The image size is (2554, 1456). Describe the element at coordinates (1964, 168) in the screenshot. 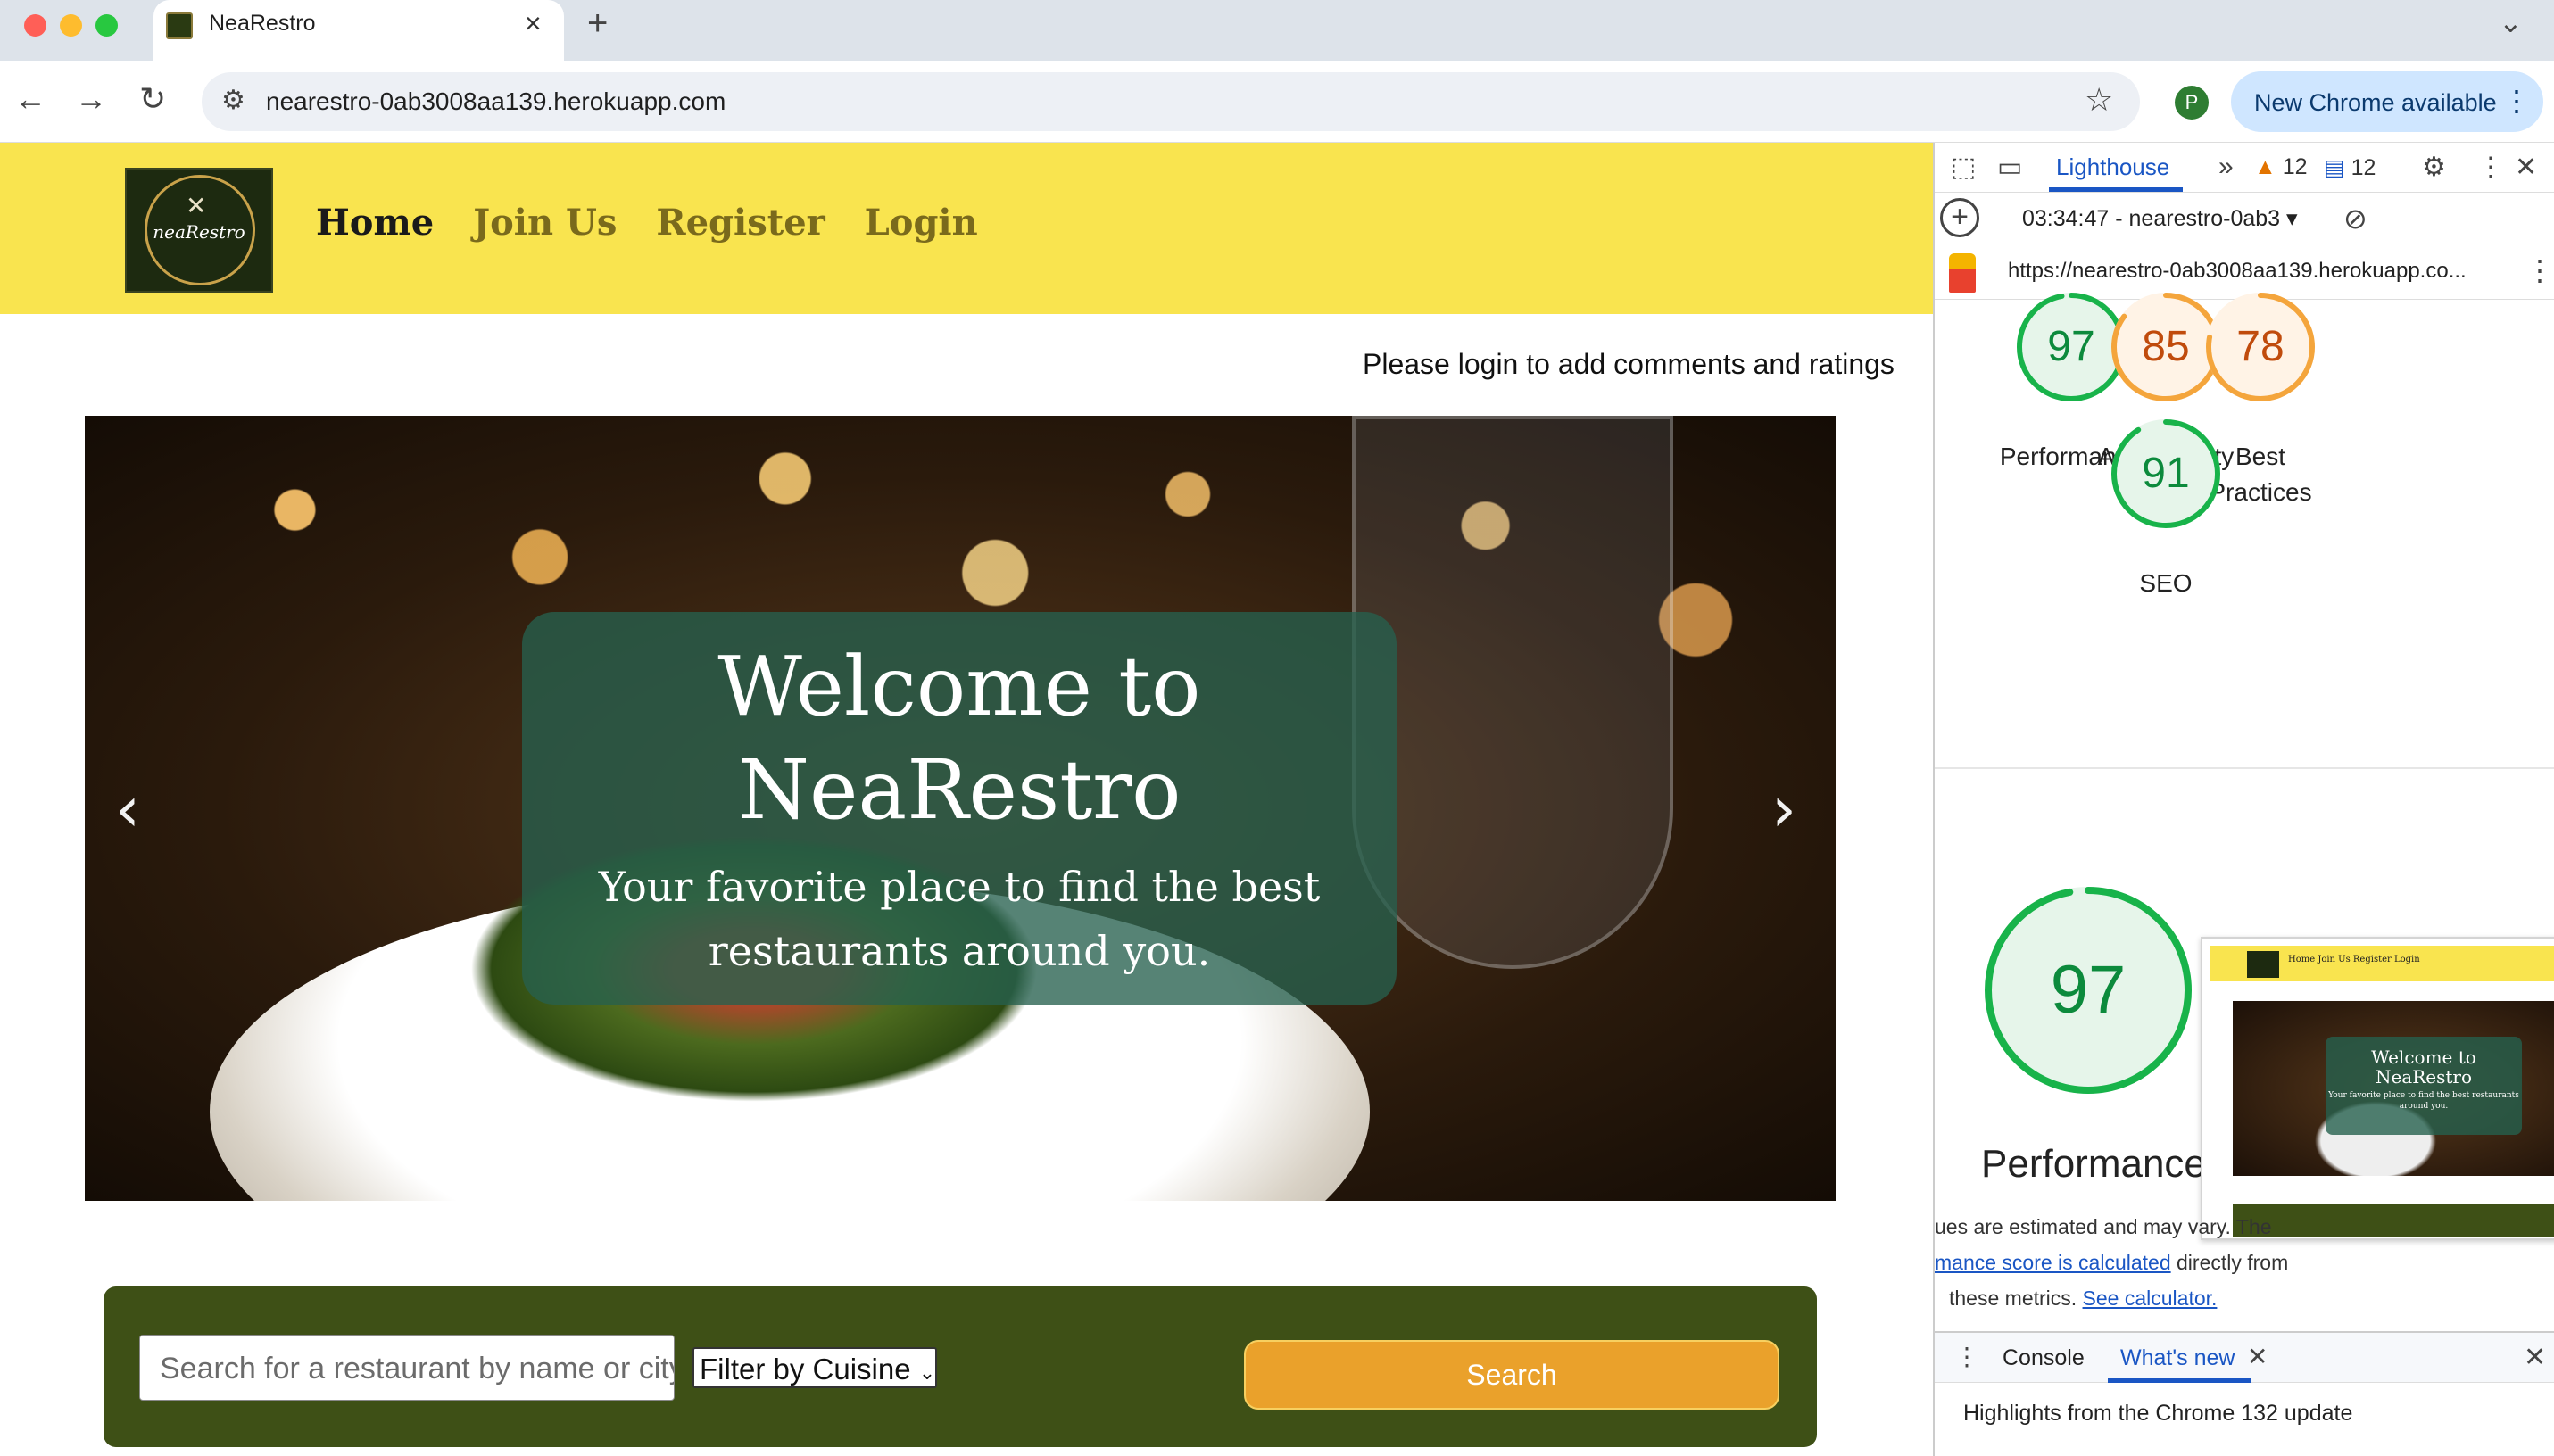

I see `inspect-element-icon: ⬚` at that location.